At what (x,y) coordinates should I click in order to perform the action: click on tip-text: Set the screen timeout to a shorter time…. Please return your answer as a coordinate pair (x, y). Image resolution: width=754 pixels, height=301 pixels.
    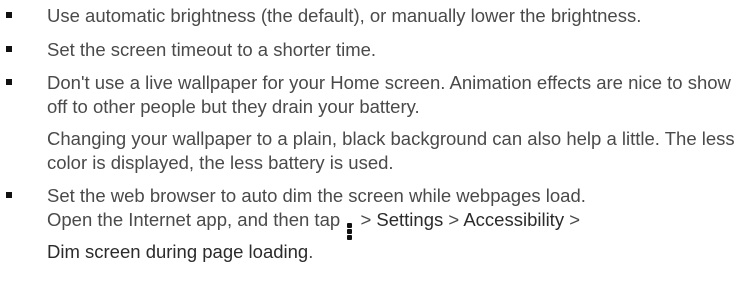
    Looking at the image, I should click on (212, 49).